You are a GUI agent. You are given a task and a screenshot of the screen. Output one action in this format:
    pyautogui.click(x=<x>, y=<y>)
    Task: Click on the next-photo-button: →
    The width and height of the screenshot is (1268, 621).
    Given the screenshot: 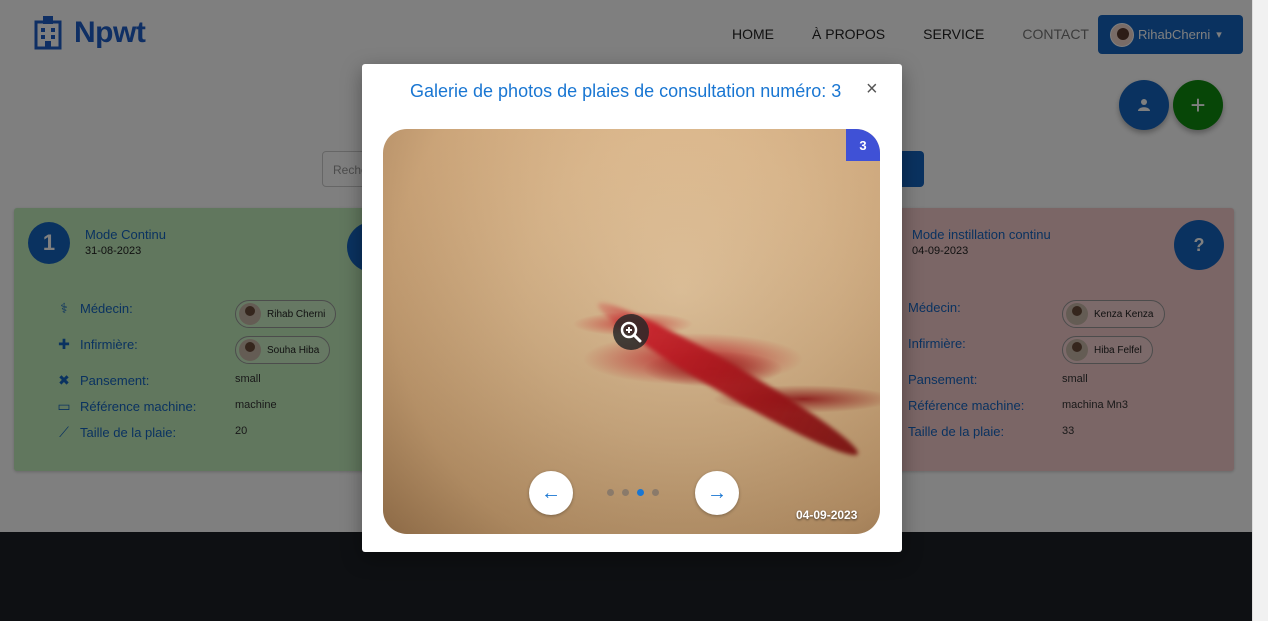 What is the action you would take?
    pyautogui.click(x=717, y=493)
    